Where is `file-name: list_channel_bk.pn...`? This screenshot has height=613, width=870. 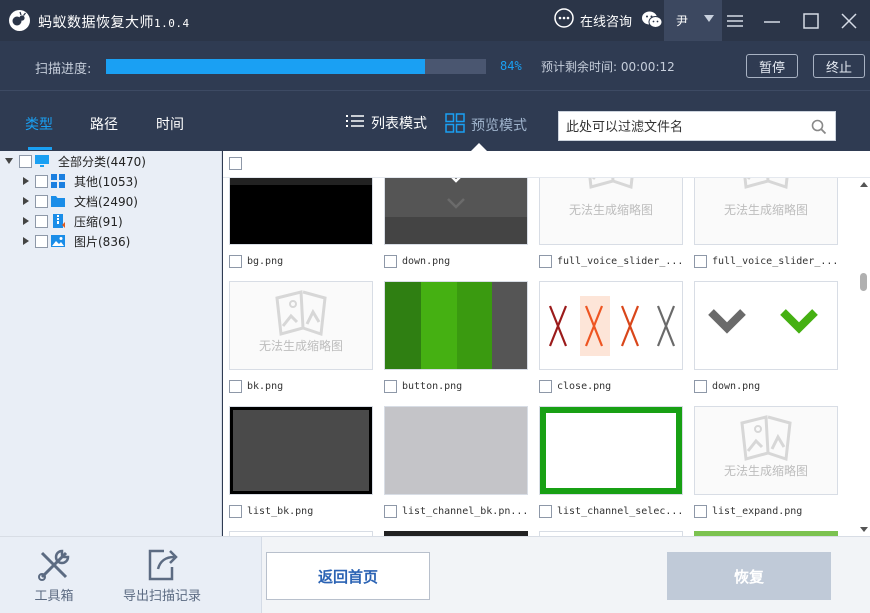
file-name: list_channel_bk.pn... is located at coordinates (465, 511).